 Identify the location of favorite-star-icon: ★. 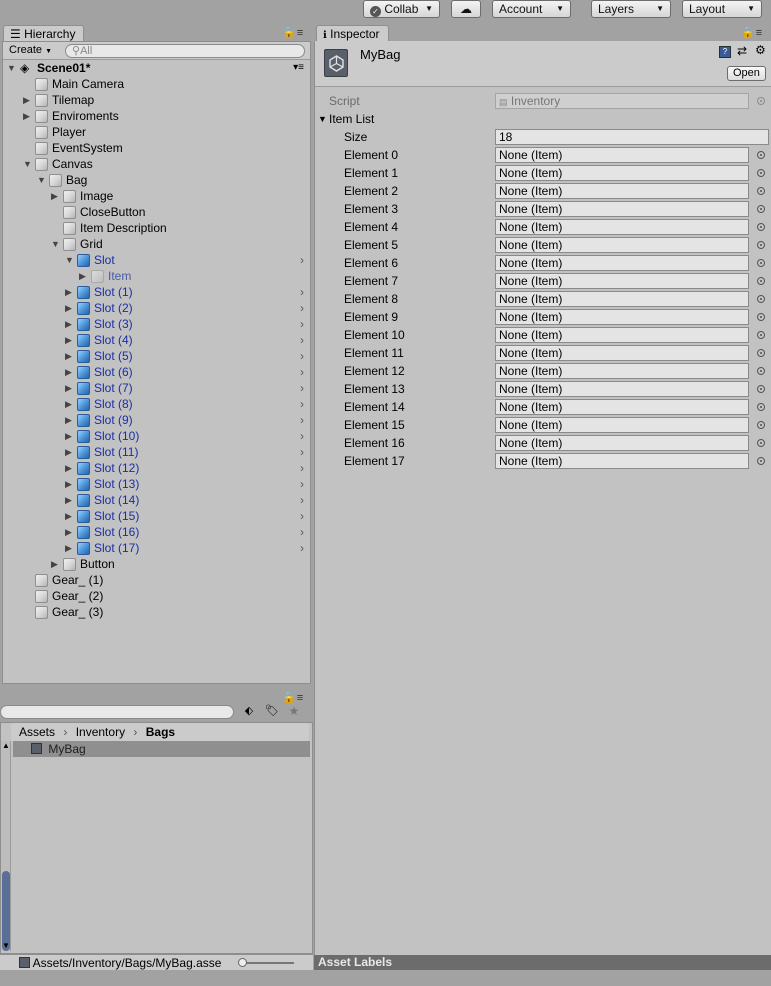
(294, 712).